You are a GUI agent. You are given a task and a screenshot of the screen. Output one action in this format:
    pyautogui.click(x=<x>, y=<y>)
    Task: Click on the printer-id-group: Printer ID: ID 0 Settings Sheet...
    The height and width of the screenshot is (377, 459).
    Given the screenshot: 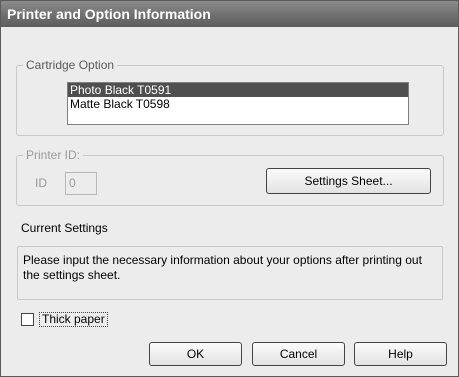 What is the action you would take?
    pyautogui.click(x=230, y=177)
    